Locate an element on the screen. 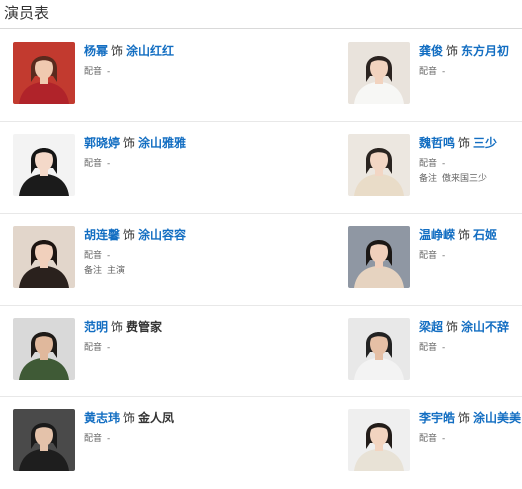 The height and width of the screenshot is (489, 522). cast-card: 李宇皓饰涂山美美配音 - is located at coordinates (435, 449).